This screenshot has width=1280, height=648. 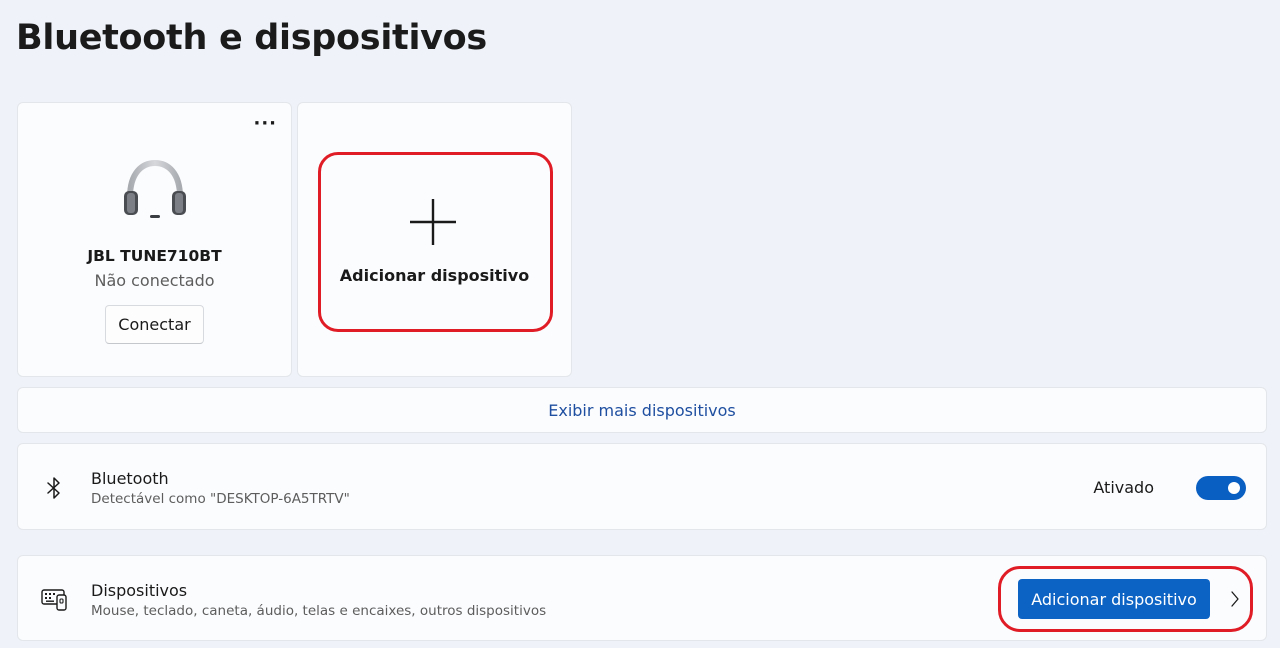 What do you see at coordinates (1123, 487) in the screenshot?
I see `bluetooth-state-label: Ativado` at bounding box center [1123, 487].